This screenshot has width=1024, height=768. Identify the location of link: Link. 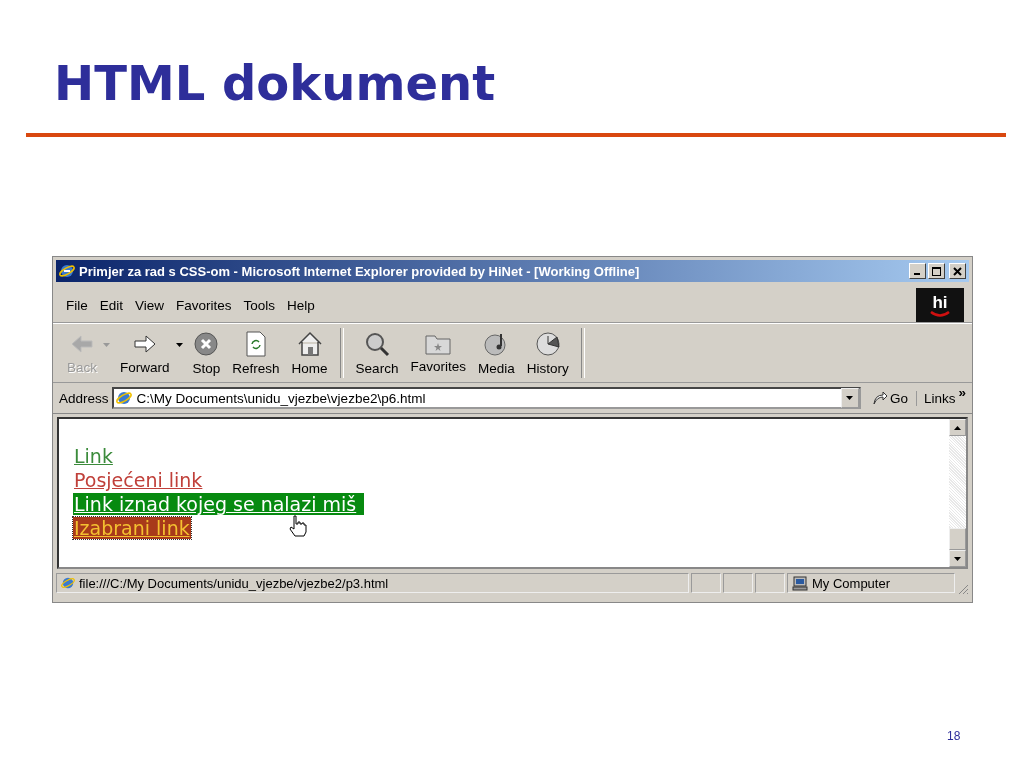
(93, 456).